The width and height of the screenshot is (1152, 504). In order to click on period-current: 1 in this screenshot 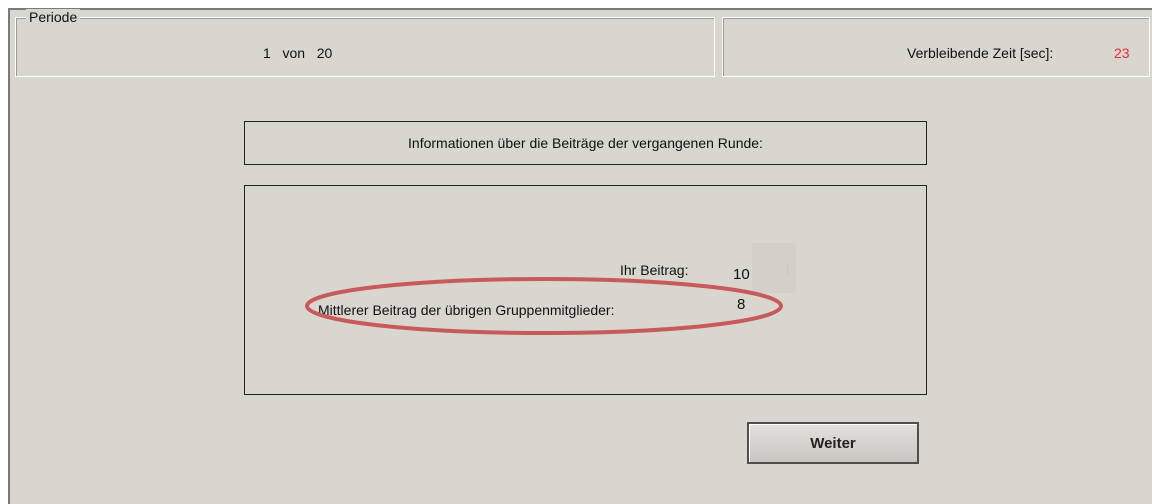, I will do `click(267, 53)`.